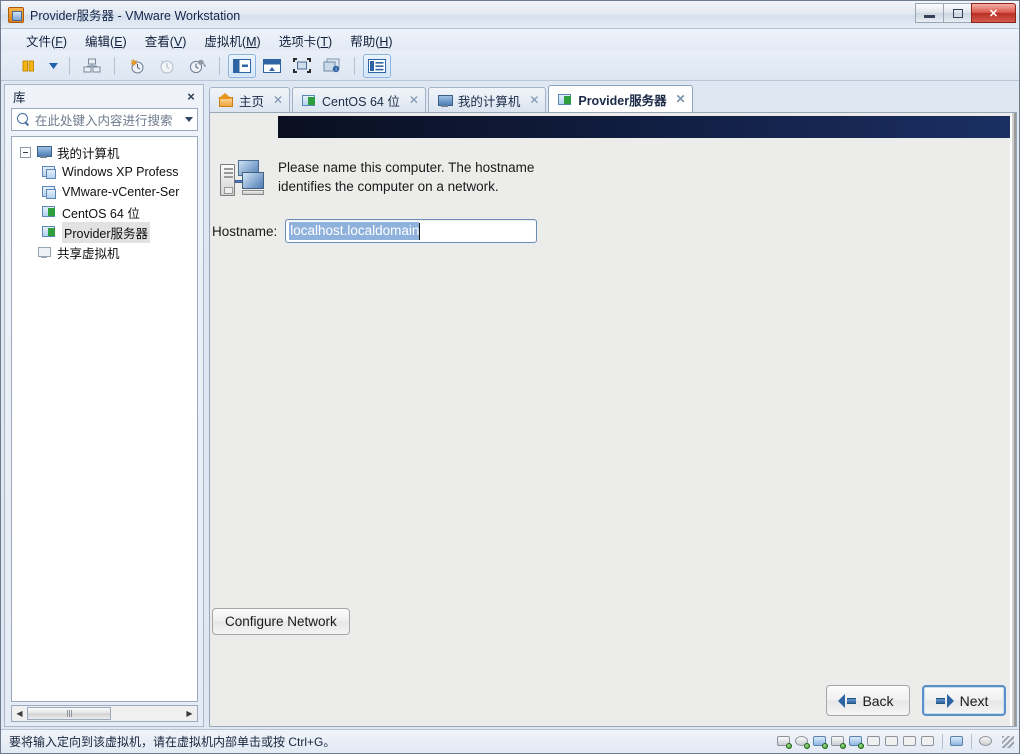  I want to click on library-horizontal-scrollbar: ◀ ▶, so click(104, 713).